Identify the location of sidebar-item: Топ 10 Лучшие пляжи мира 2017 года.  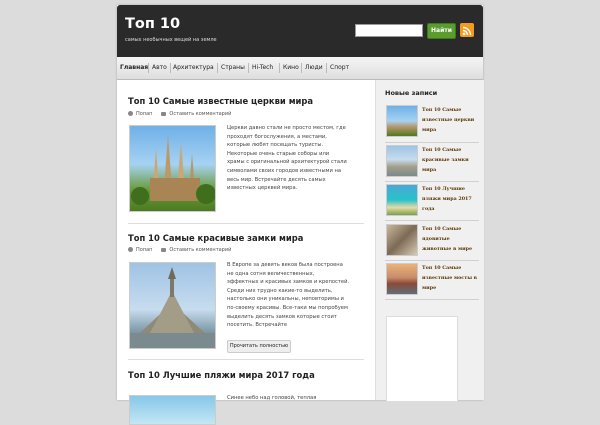
(433, 202).